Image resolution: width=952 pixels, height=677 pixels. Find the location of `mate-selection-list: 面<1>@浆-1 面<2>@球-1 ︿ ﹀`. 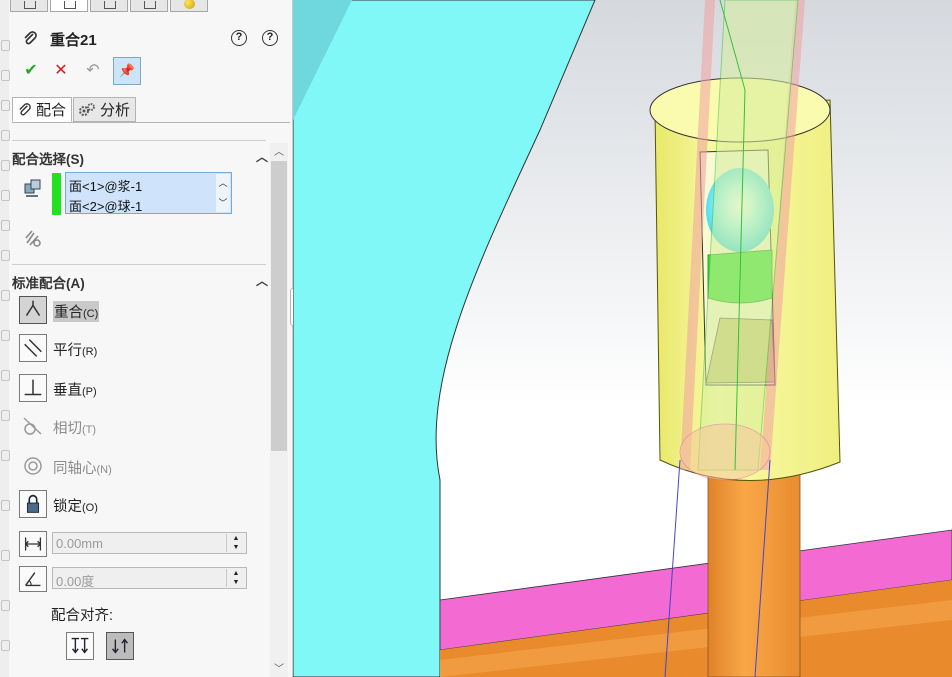

mate-selection-list: 面<1>@浆-1 面<2>@球-1 ︿ ﹀ is located at coordinates (148, 193).